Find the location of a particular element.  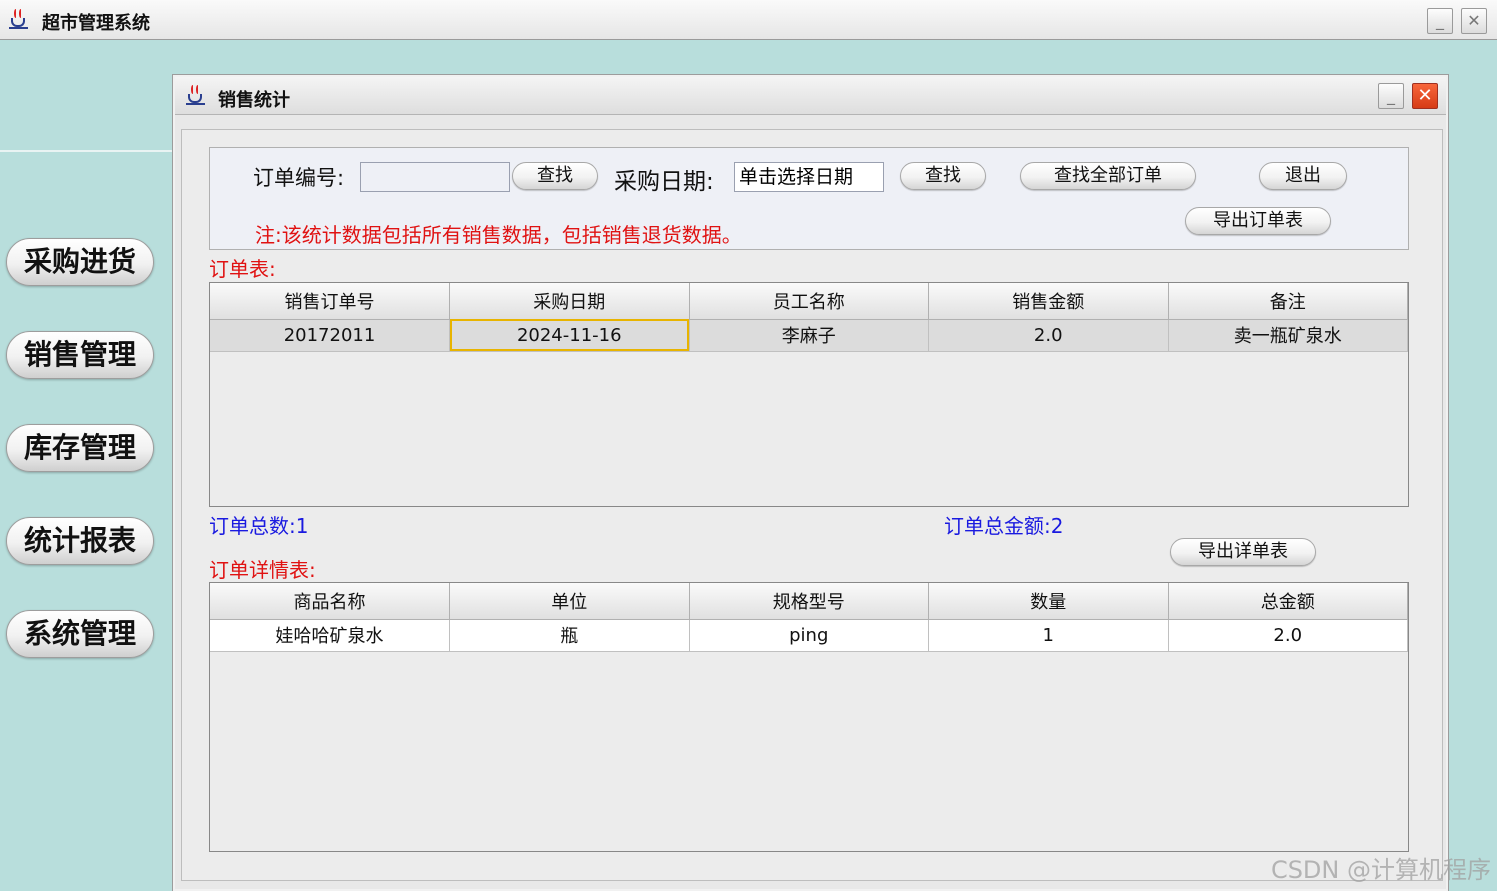

table-row: 娃哈哈矿泉水 瓶 ping 1 2.0 is located at coordinates (809, 635).